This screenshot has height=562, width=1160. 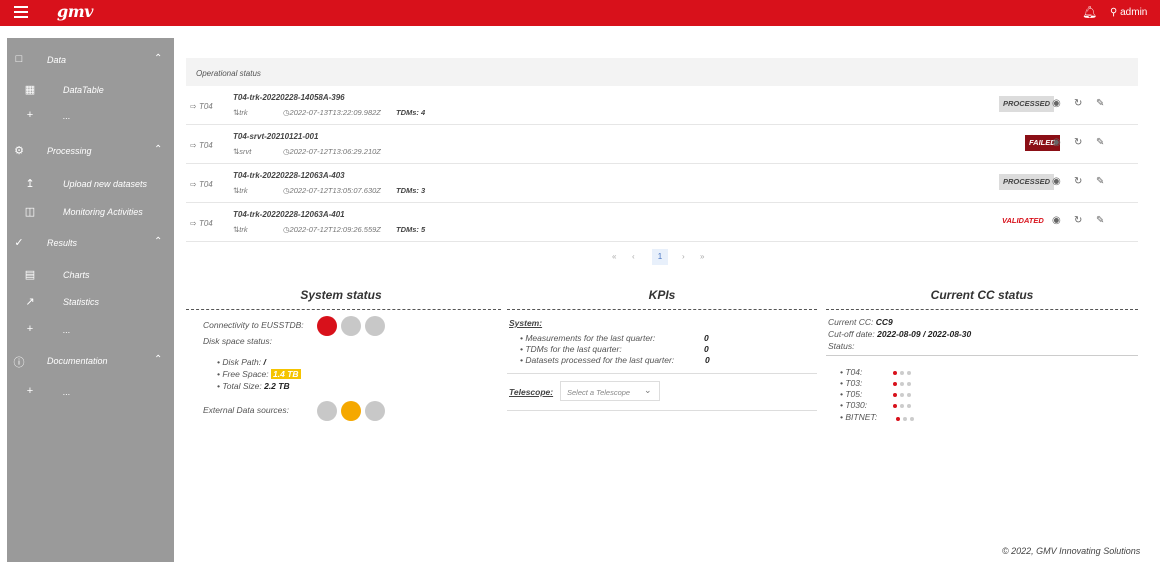 What do you see at coordinates (90, 151) in the screenshot?
I see `sidebar-item-processing: ⚙ Processing ⌃` at bounding box center [90, 151].